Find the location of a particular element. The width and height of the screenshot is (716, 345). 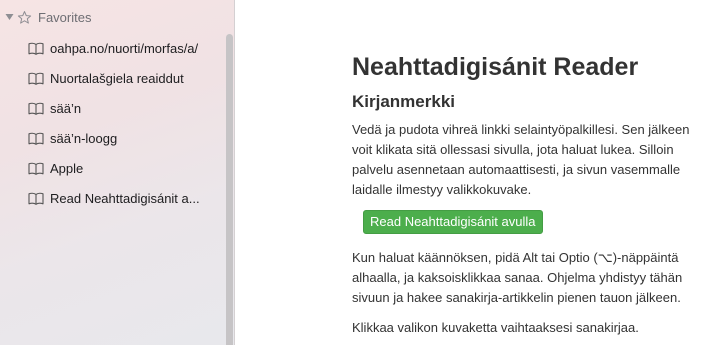

bookmark-label: Nuortalašgiela reaiddut is located at coordinates (117, 78).